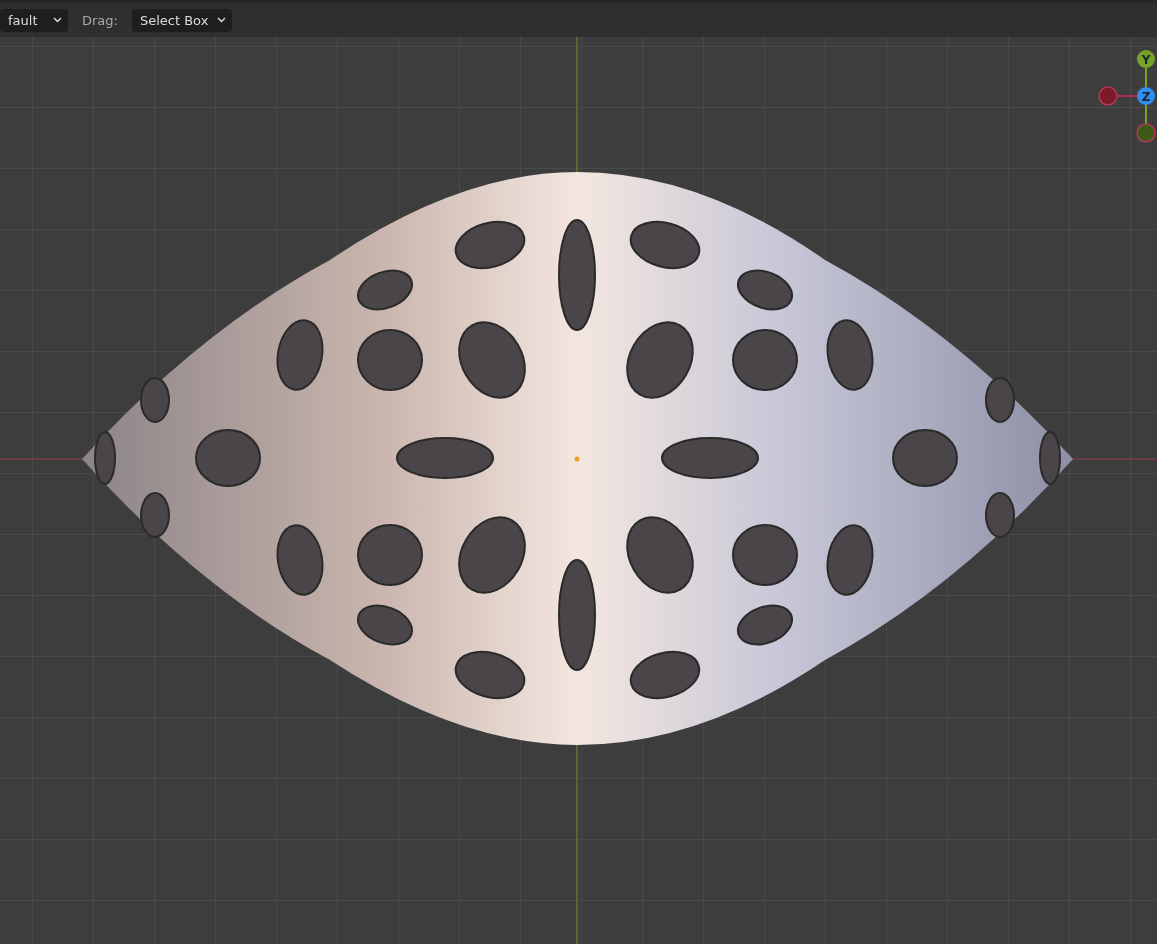  What do you see at coordinates (181, 20) in the screenshot?
I see `select-box-dropdown: Select Box` at bounding box center [181, 20].